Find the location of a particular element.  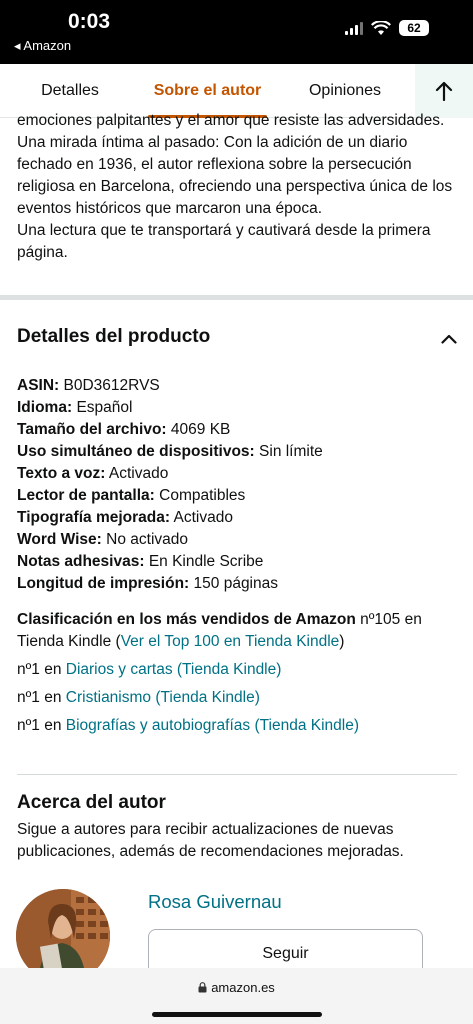

detail-row: ASIN: B0D3612RVS is located at coordinates (237, 386).